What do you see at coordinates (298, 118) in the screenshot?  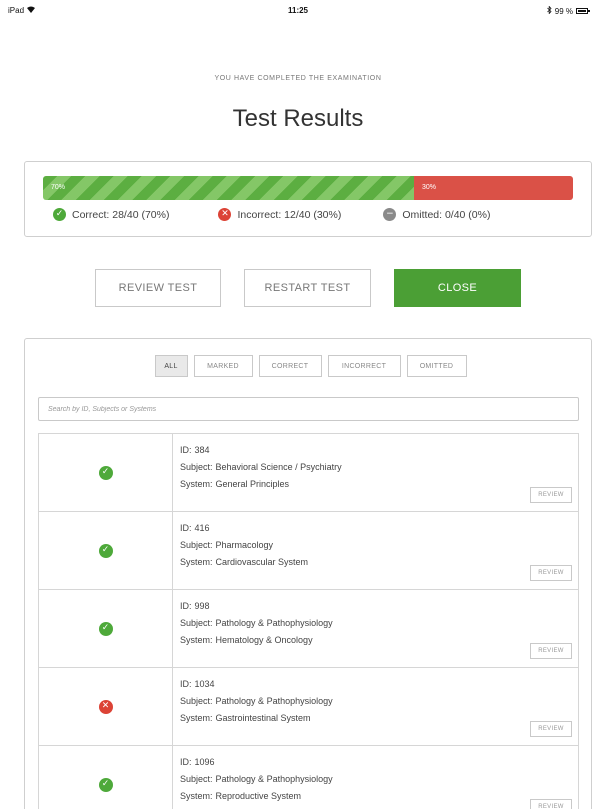 I see `page-title: Test Results` at bounding box center [298, 118].